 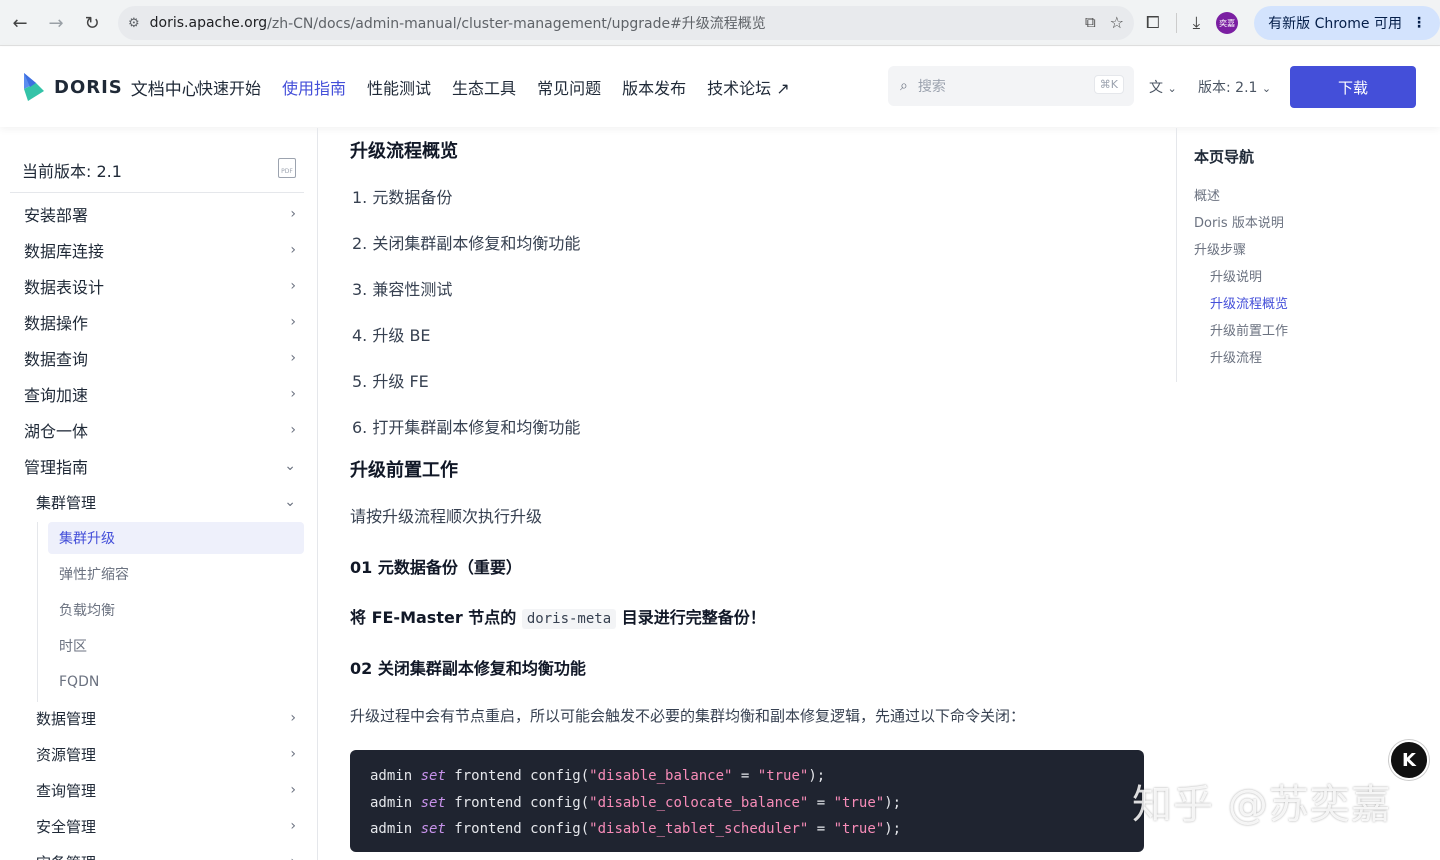 I want to click on update-label: 有新版 Chrome 可用, so click(x=1335, y=24).